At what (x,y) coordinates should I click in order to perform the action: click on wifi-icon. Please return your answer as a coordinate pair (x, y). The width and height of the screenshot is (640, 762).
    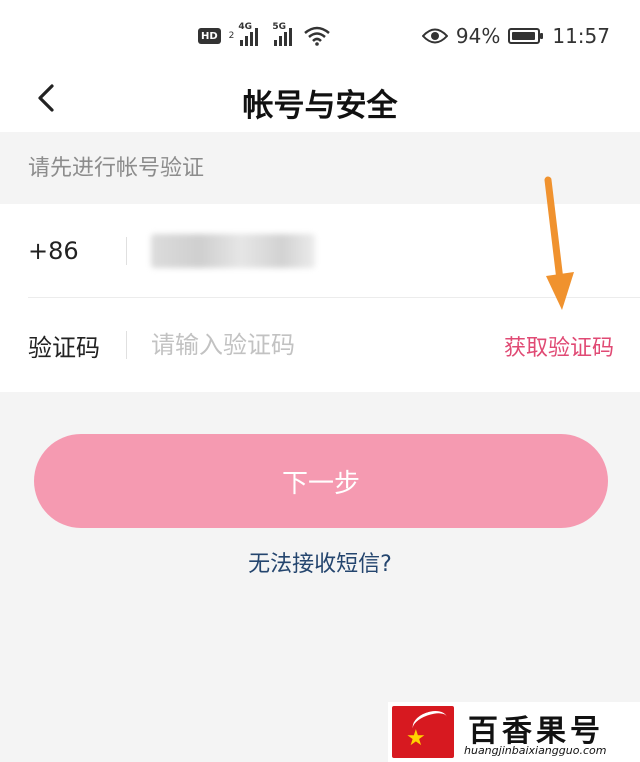
    Looking at the image, I should click on (317, 36).